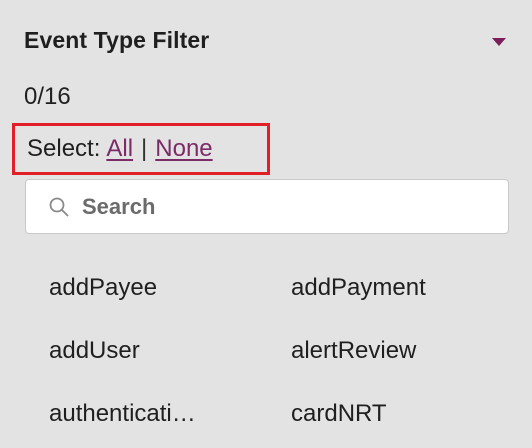 The width and height of the screenshot is (532, 448). Describe the element at coordinates (64, 148) in the screenshot. I see `select-label: Select:` at that location.